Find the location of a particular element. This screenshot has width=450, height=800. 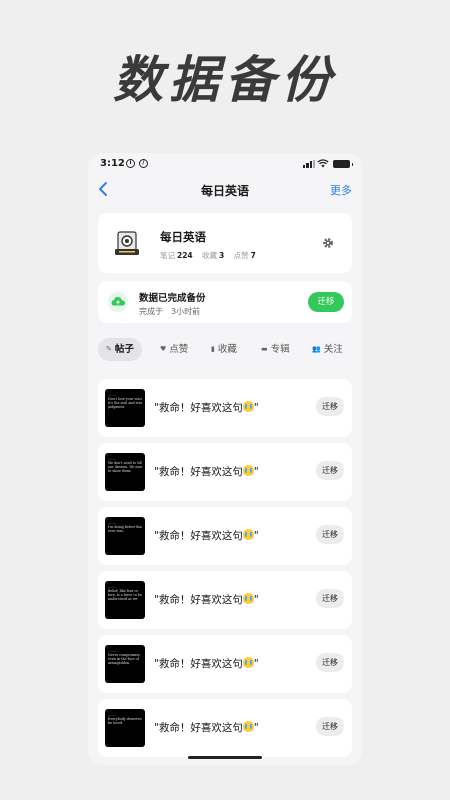

promo-title: 数据备份 is located at coordinates (225, 80).